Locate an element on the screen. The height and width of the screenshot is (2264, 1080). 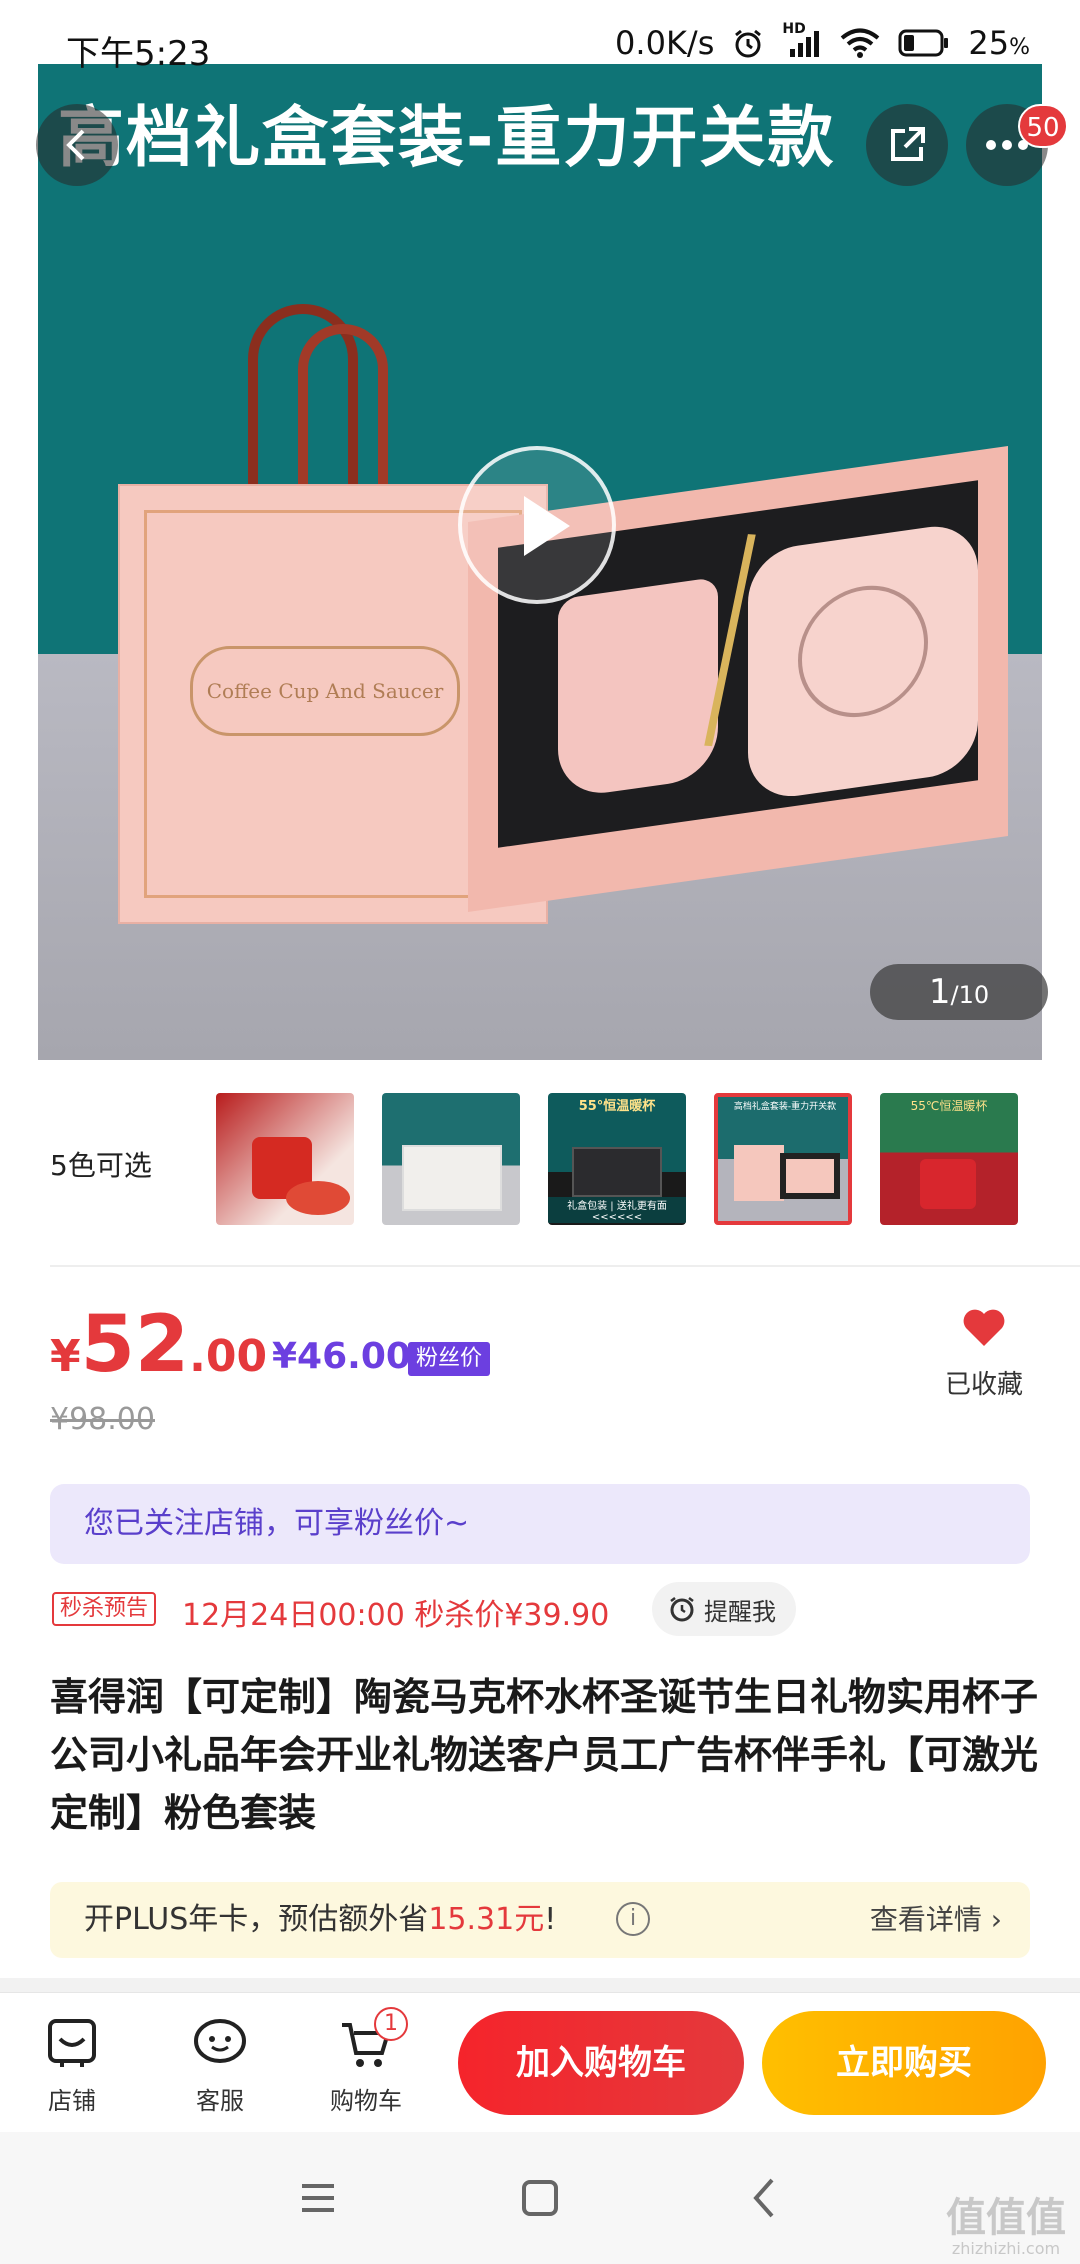
thumb-caption-2: 礼盒包装 | 送礼更有面 <<<<<< is located at coordinates (617, 1210).